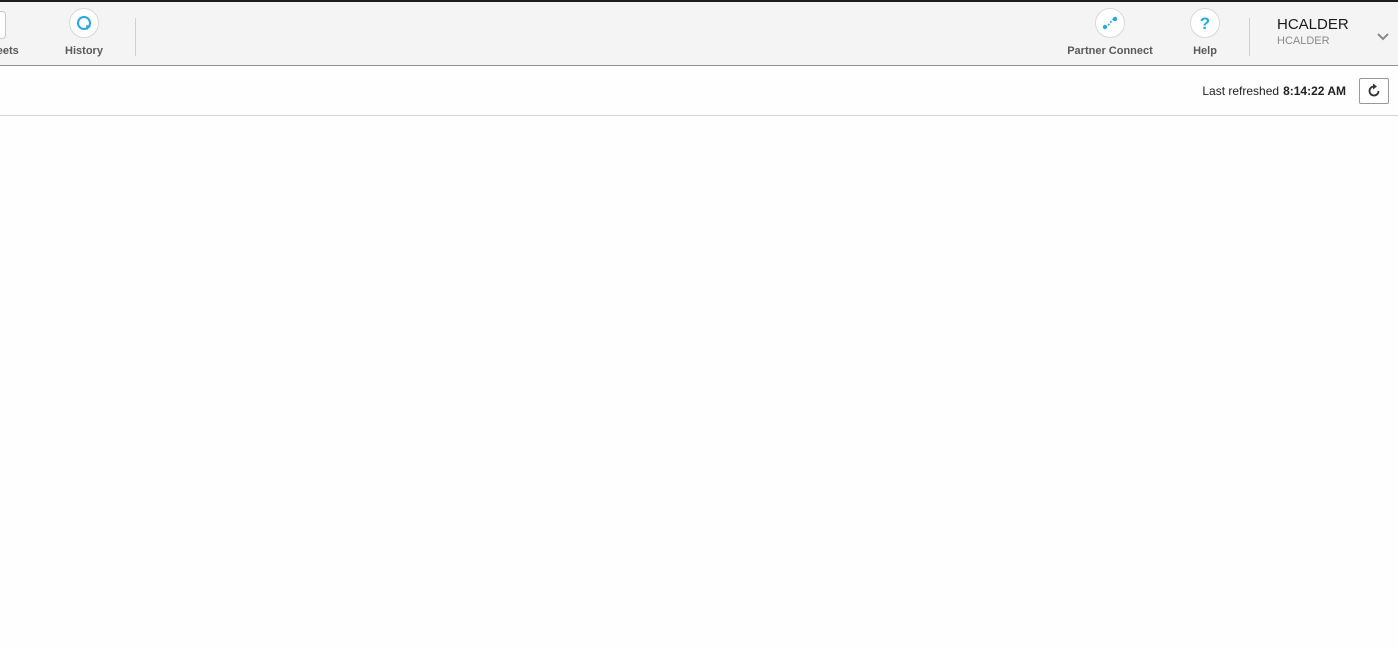 This screenshot has width=1398, height=649. What do you see at coordinates (699, 91) in the screenshot?
I see `refresh-toolbar: Last refreshed 8:14:22 AM` at bounding box center [699, 91].